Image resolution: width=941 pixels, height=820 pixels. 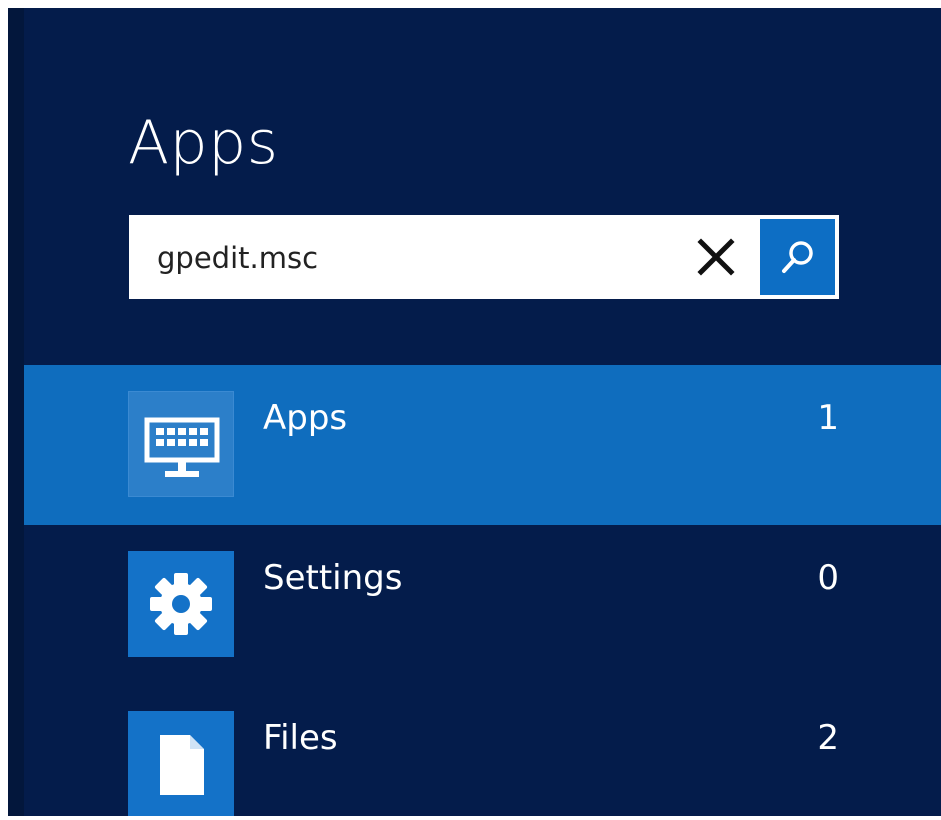 What do you see at coordinates (828, 418) in the screenshot?
I see `category-count: 1` at bounding box center [828, 418].